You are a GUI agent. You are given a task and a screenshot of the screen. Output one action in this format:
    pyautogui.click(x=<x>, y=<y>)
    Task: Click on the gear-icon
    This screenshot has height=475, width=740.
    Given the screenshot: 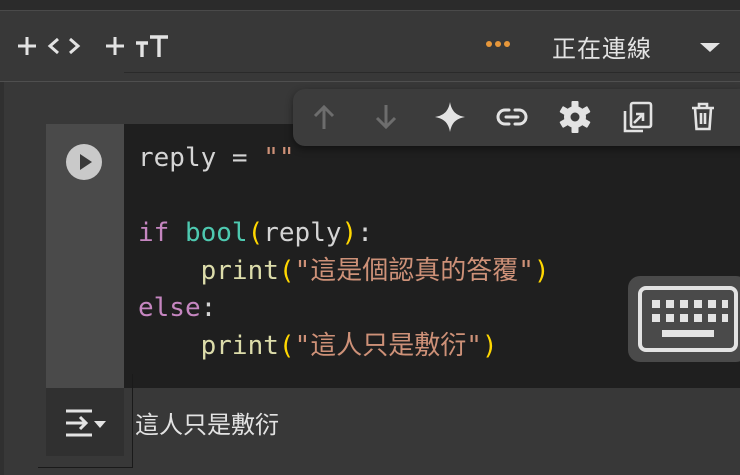 What is the action you would take?
    pyautogui.click(x=575, y=117)
    